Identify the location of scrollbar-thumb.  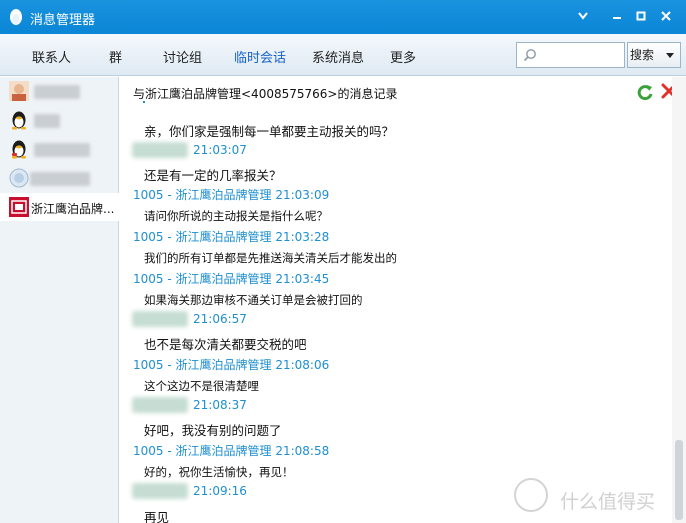
(679, 480).